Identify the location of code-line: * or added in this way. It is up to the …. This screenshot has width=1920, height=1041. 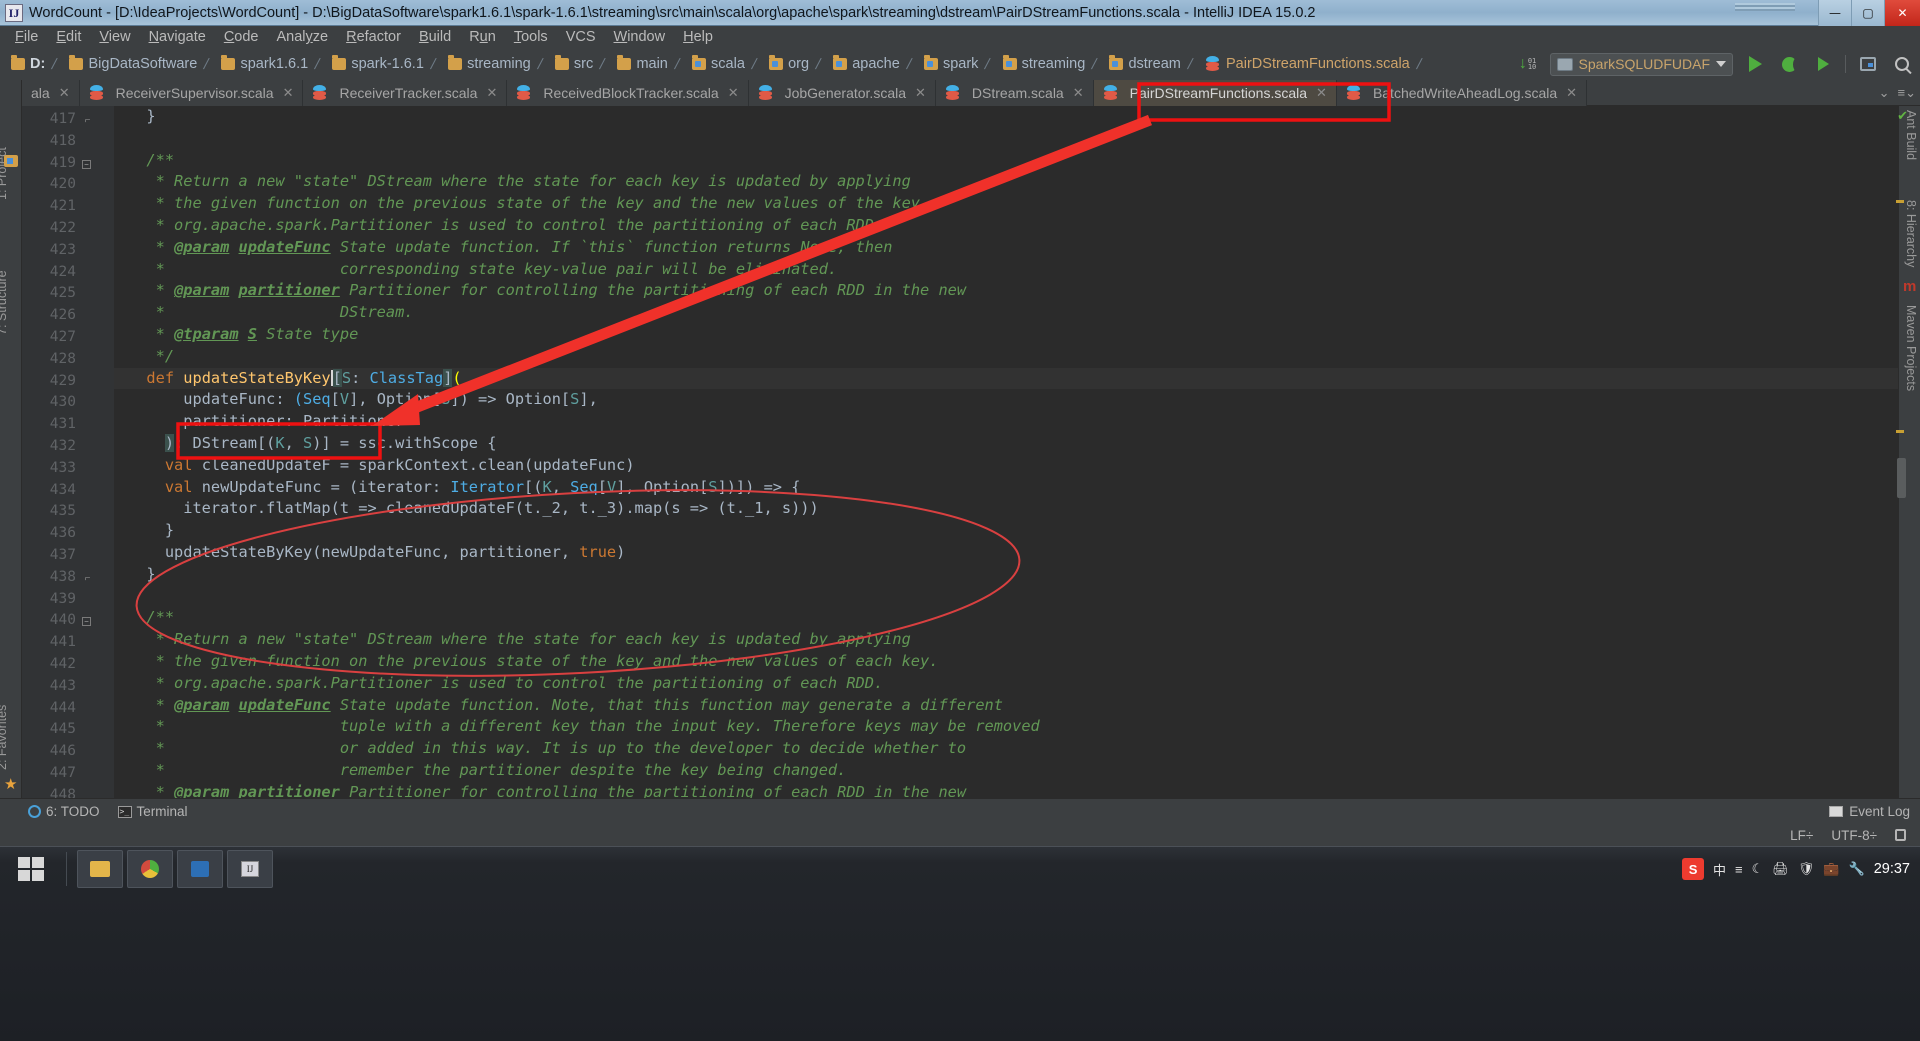
(1006, 749).